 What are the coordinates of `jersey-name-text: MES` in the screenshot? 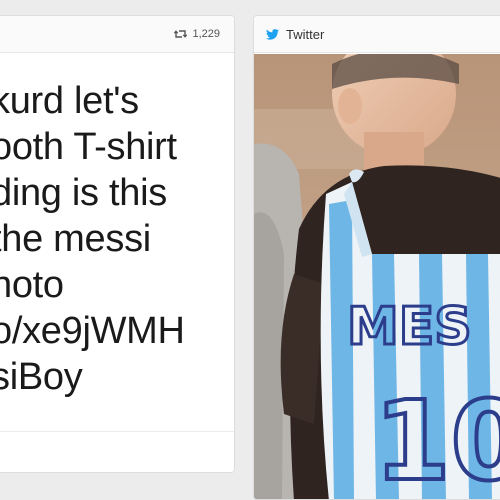 It's located at (409, 327).